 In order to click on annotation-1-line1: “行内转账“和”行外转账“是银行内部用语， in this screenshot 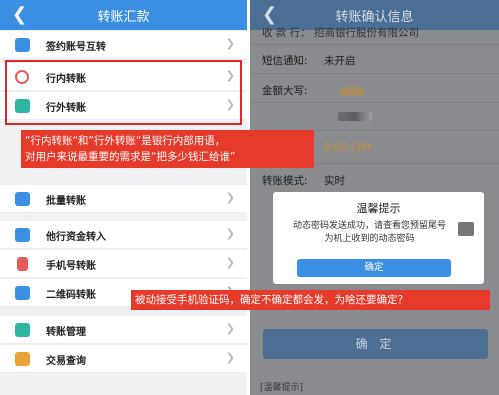, I will do `click(125, 141)`.